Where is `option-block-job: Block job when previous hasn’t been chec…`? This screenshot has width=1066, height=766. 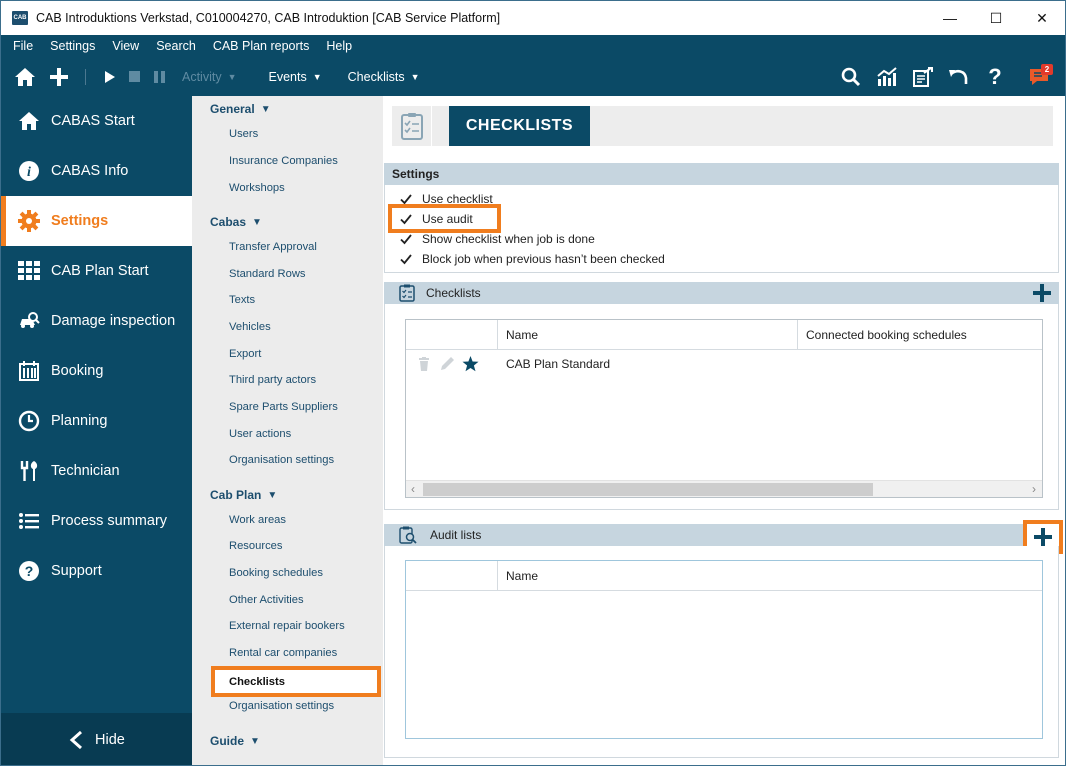 option-block-job: Block job when previous hasn’t been chec… is located at coordinates (532, 259).